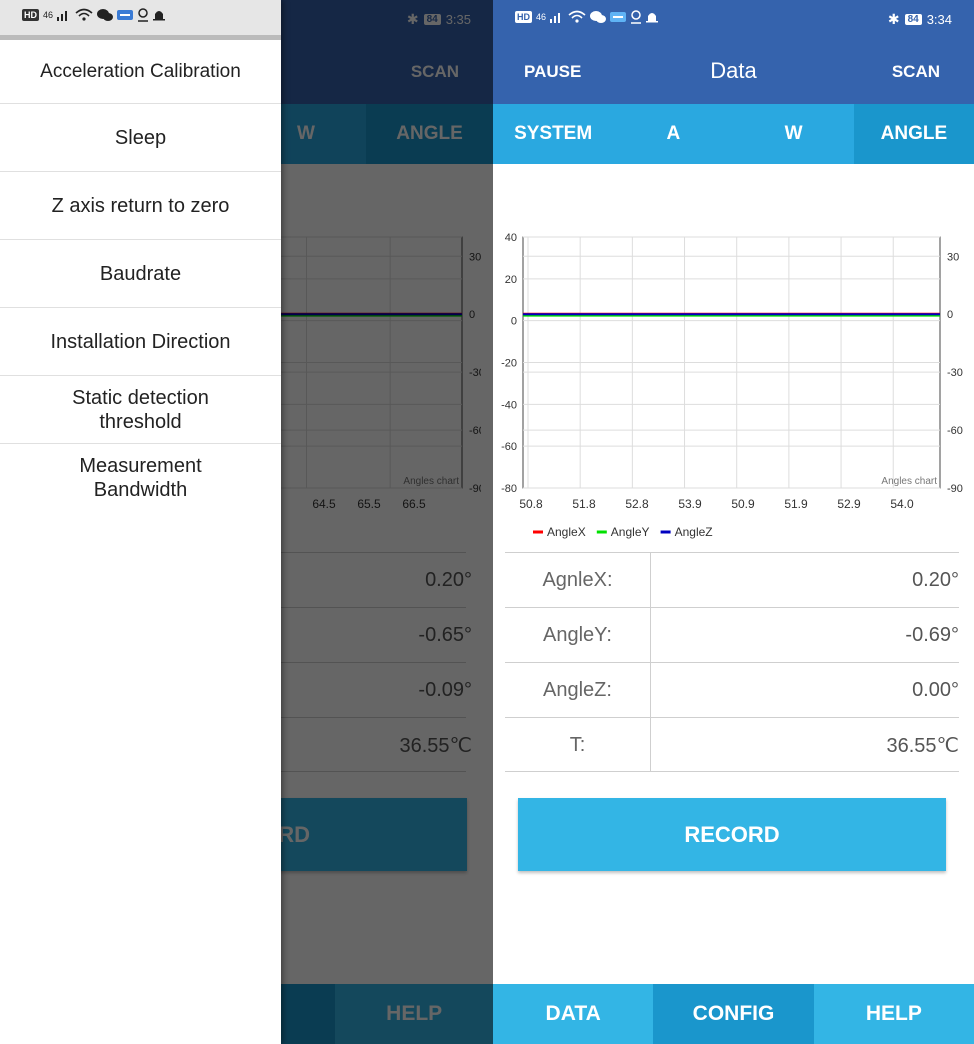 This screenshot has width=974, height=1044. What do you see at coordinates (902, 504) in the screenshot?
I see `x-tick-label: 54.0` at bounding box center [902, 504].